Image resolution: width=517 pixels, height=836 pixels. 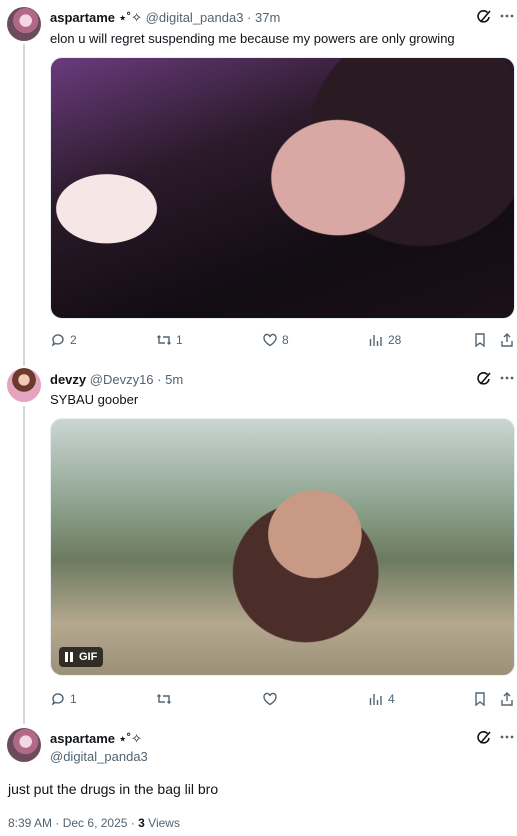 What do you see at coordinates (30, 823) in the screenshot?
I see `post-time: 8:39 AM` at bounding box center [30, 823].